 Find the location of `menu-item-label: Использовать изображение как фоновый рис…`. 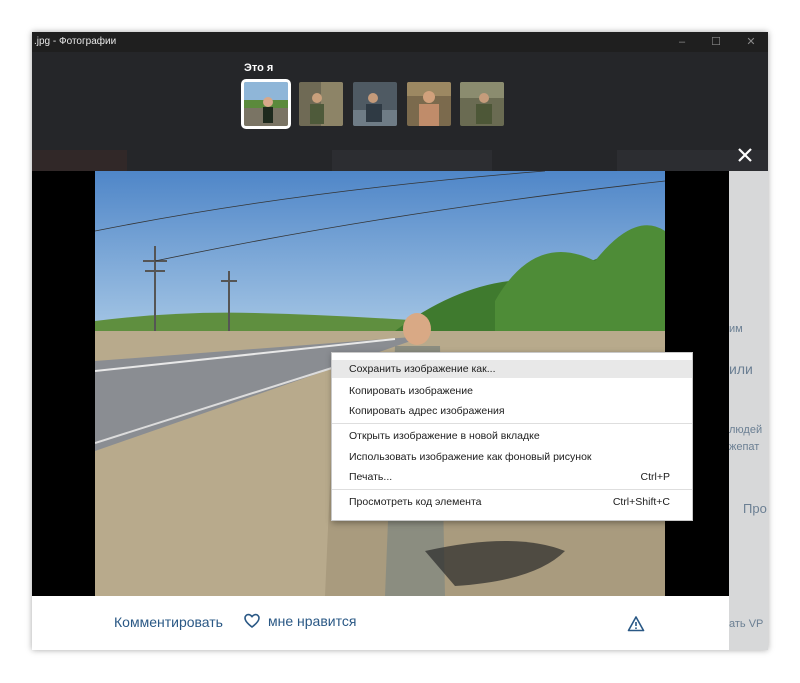

menu-item-label: Использовать изображение как фоновый рис… is located at coordinates (470, 457).